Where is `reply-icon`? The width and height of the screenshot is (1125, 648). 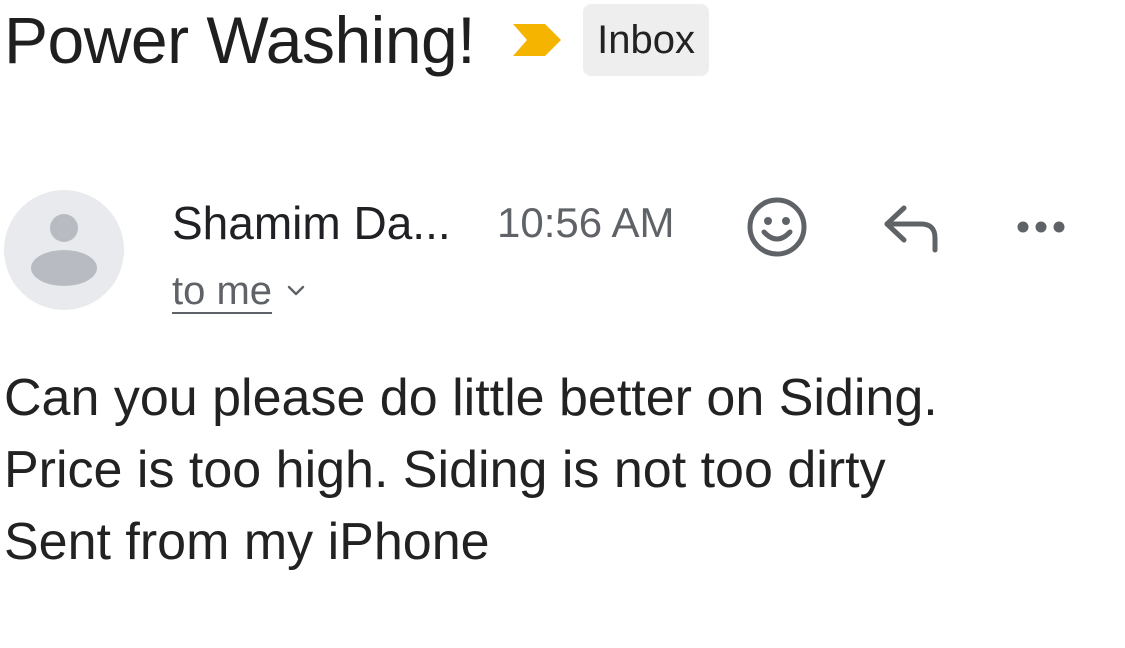 reply-icon is located at coordinates (911, 229).